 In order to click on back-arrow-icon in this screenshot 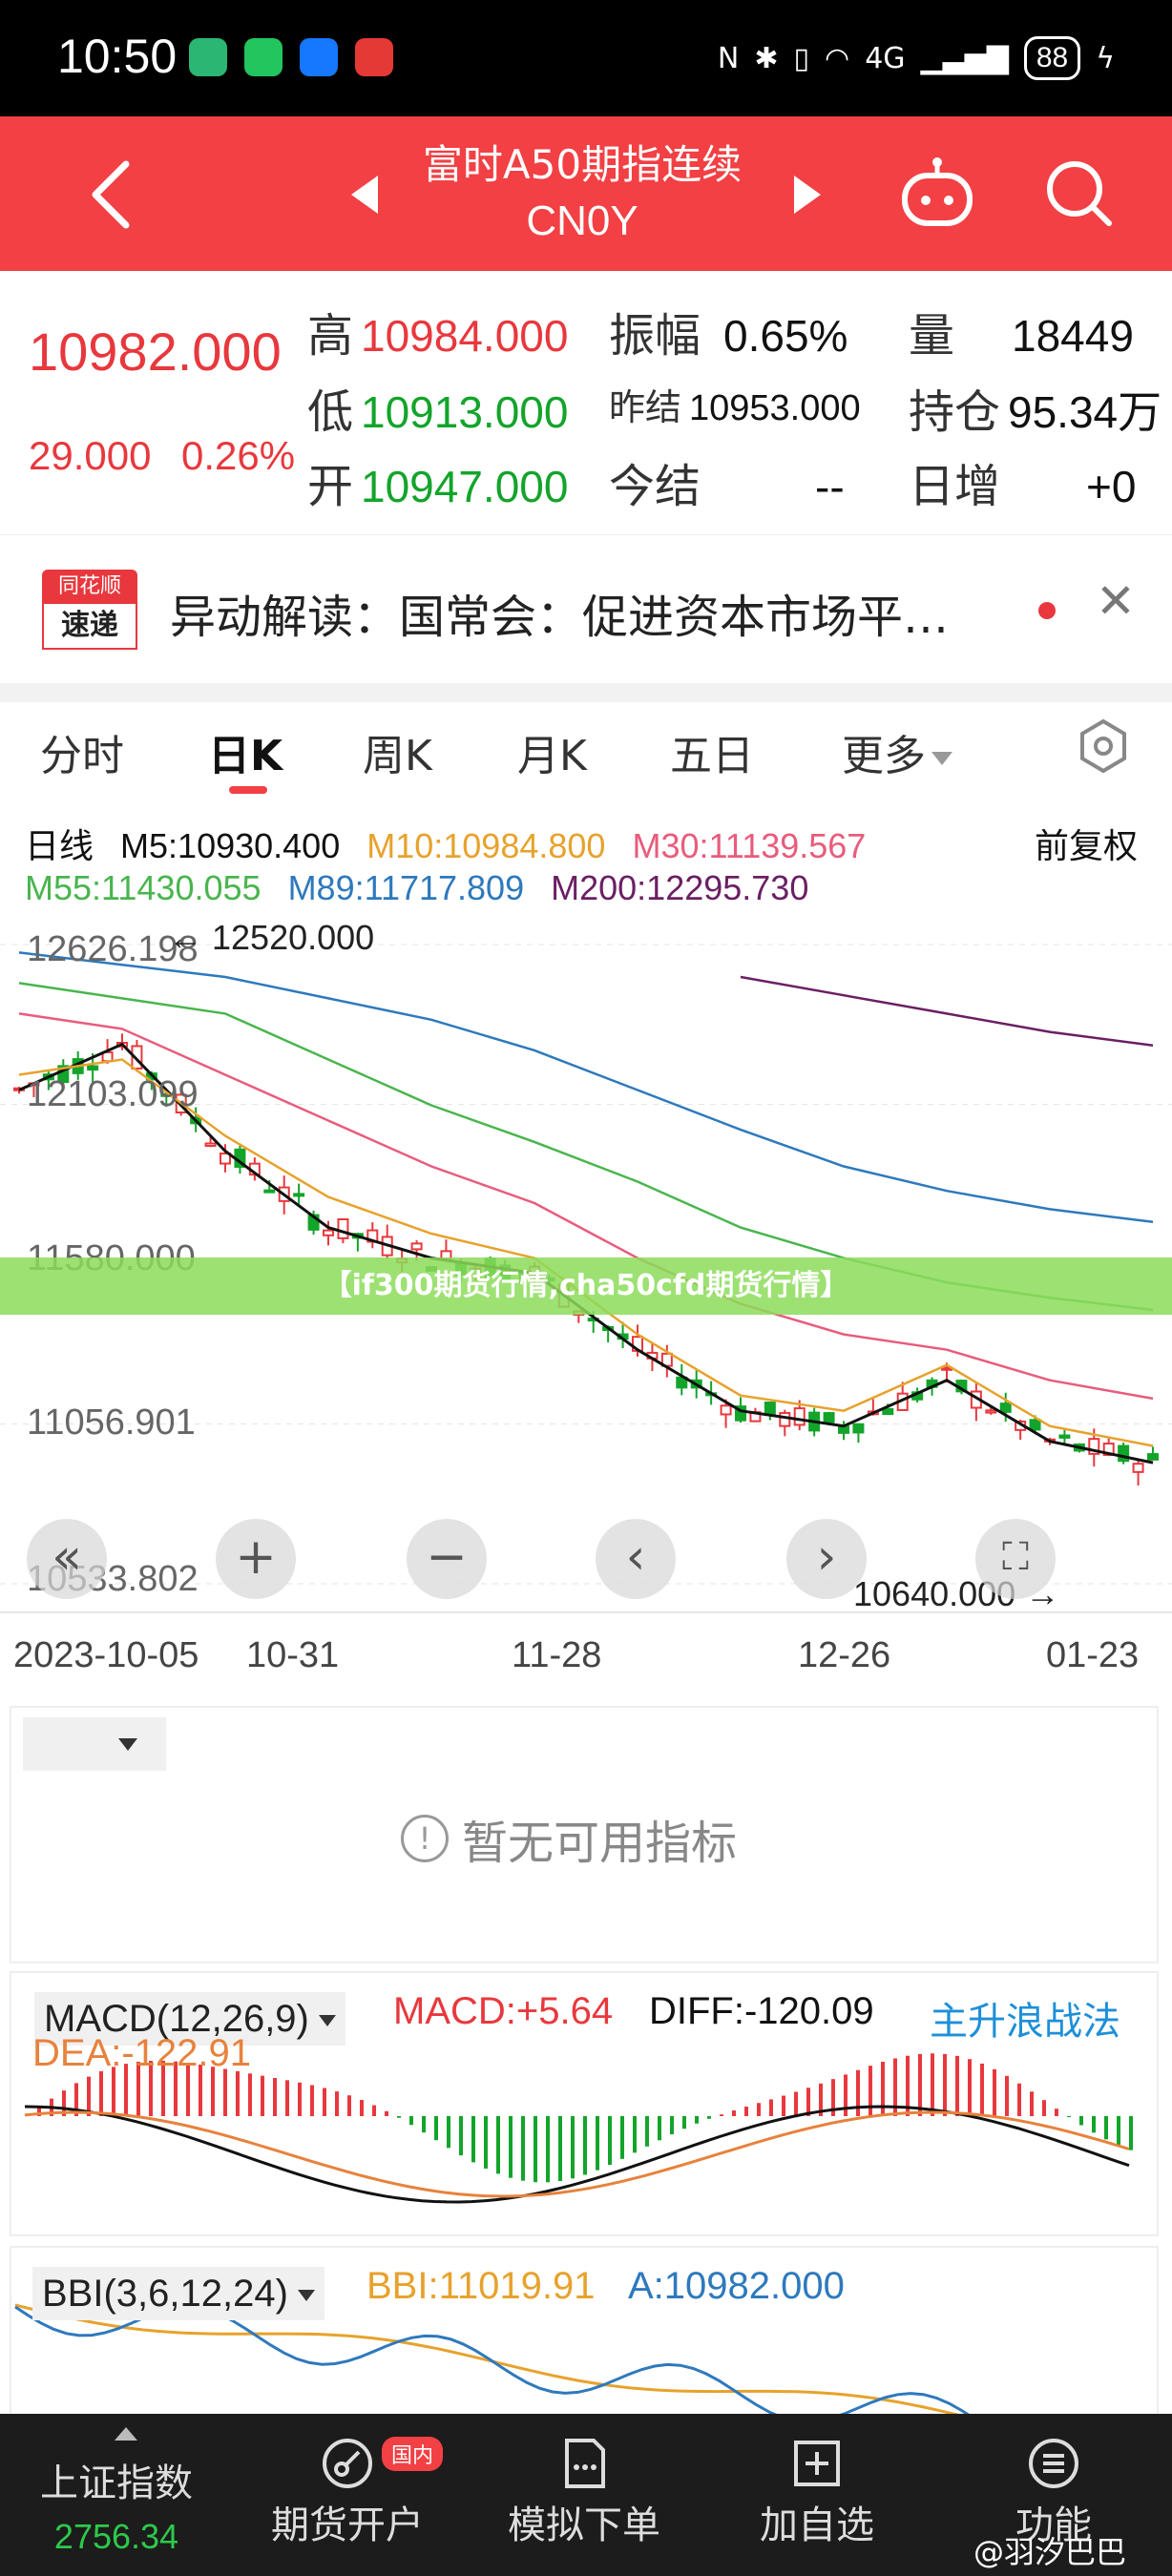, I will do `click(112, 194)`.